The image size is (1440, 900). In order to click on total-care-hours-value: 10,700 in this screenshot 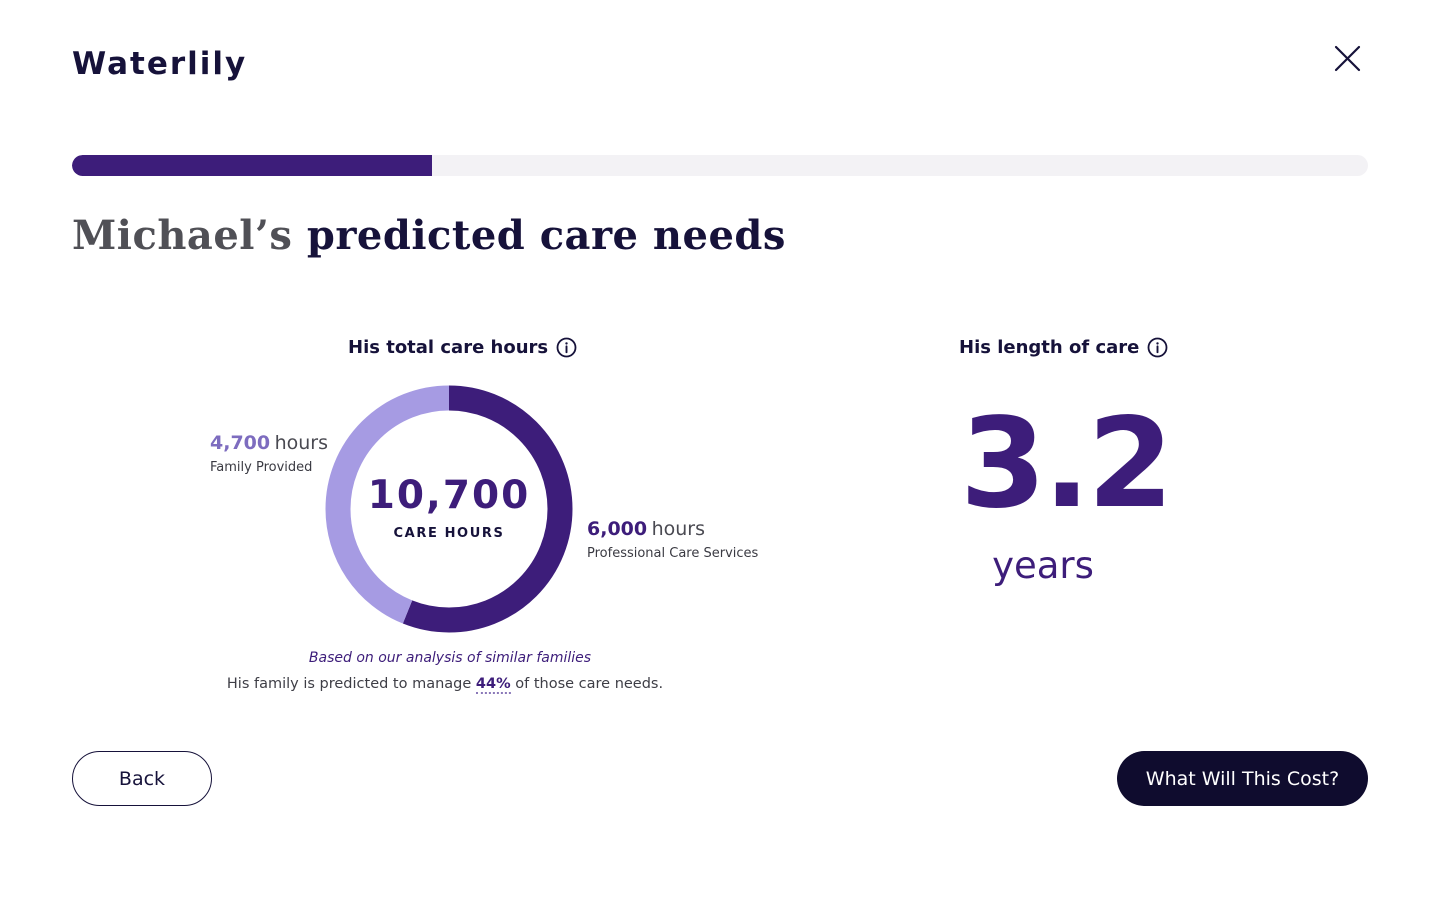, I will do `click(449, 495)`.